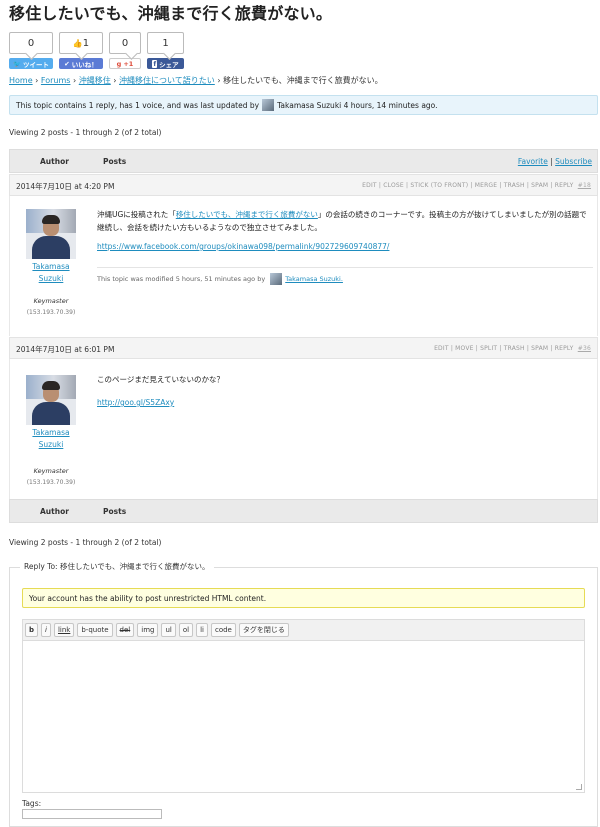 The width and height of the screenshot is (600, 827). Describe the element at coordinates (95, 80) in the screenshot. I see `breadcrumb-okinawa-iju: 沖縄移住` at that location.